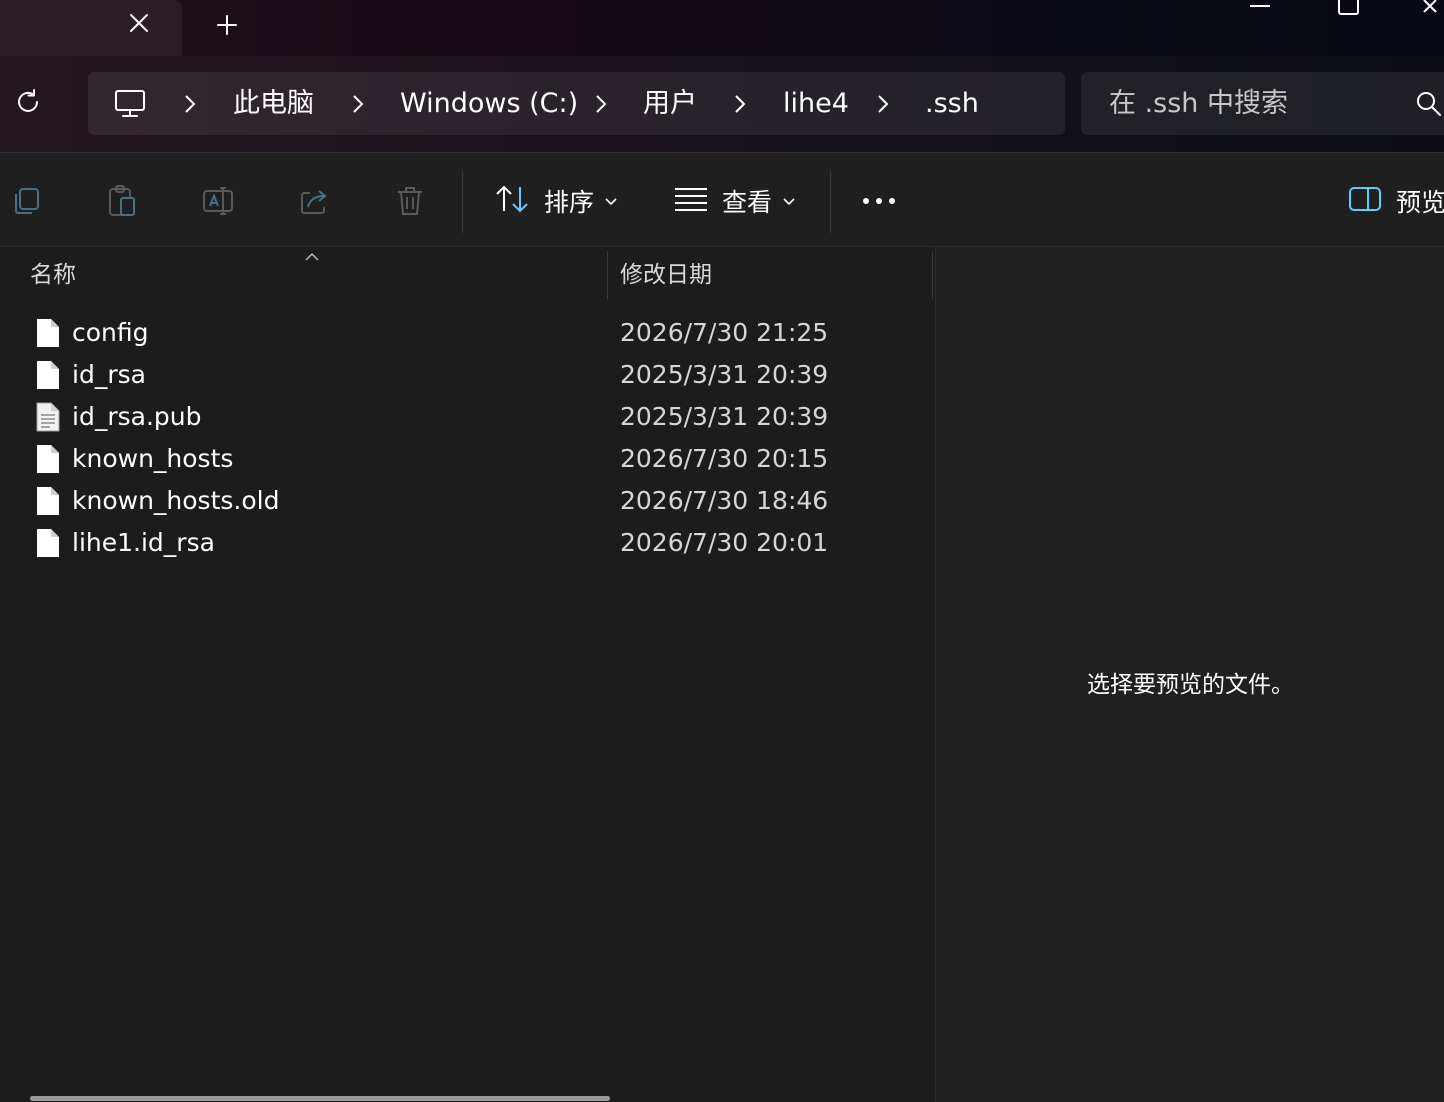  What do you see at coordinates (1198, 104) in the screenshot?
I see `search-placeholder: 在 .ssh 中搜索` at bounding box center [1198, 104].